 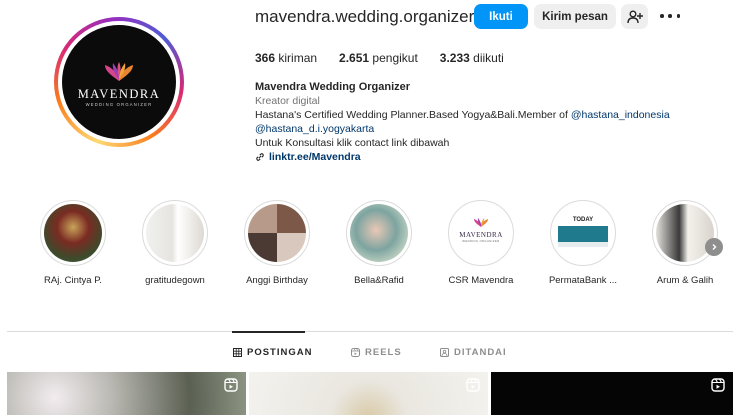 I want to click on highlight-item: MAVENDRA WEDDING ORGANIZER CSR Mavendra, so click(x=481, y=243).